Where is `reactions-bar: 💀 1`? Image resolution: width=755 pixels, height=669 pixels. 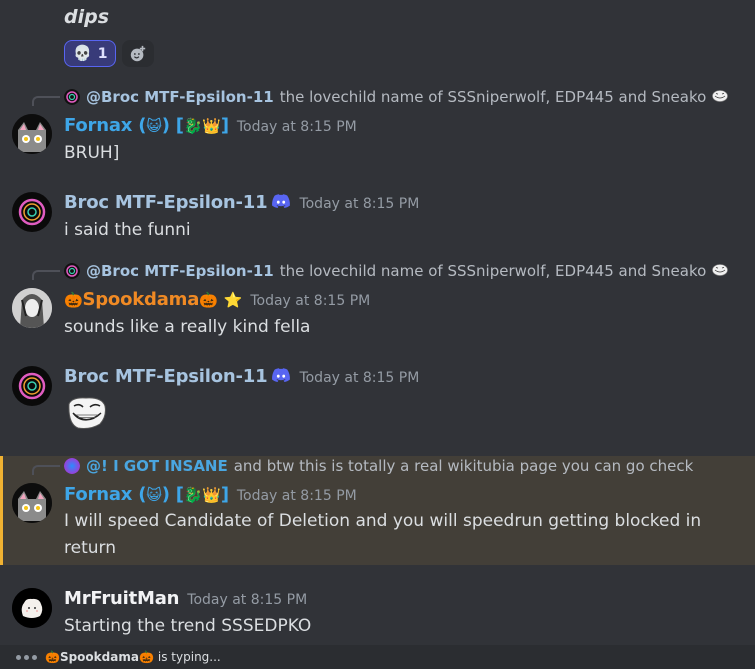
reactions-bar: 💀 1 is located at coordinates (109, 53).